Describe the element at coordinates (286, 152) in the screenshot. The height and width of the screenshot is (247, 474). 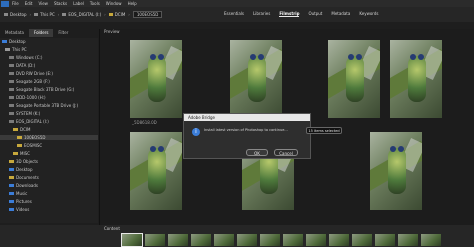
I see `cancel-button: Cancel` at that location.